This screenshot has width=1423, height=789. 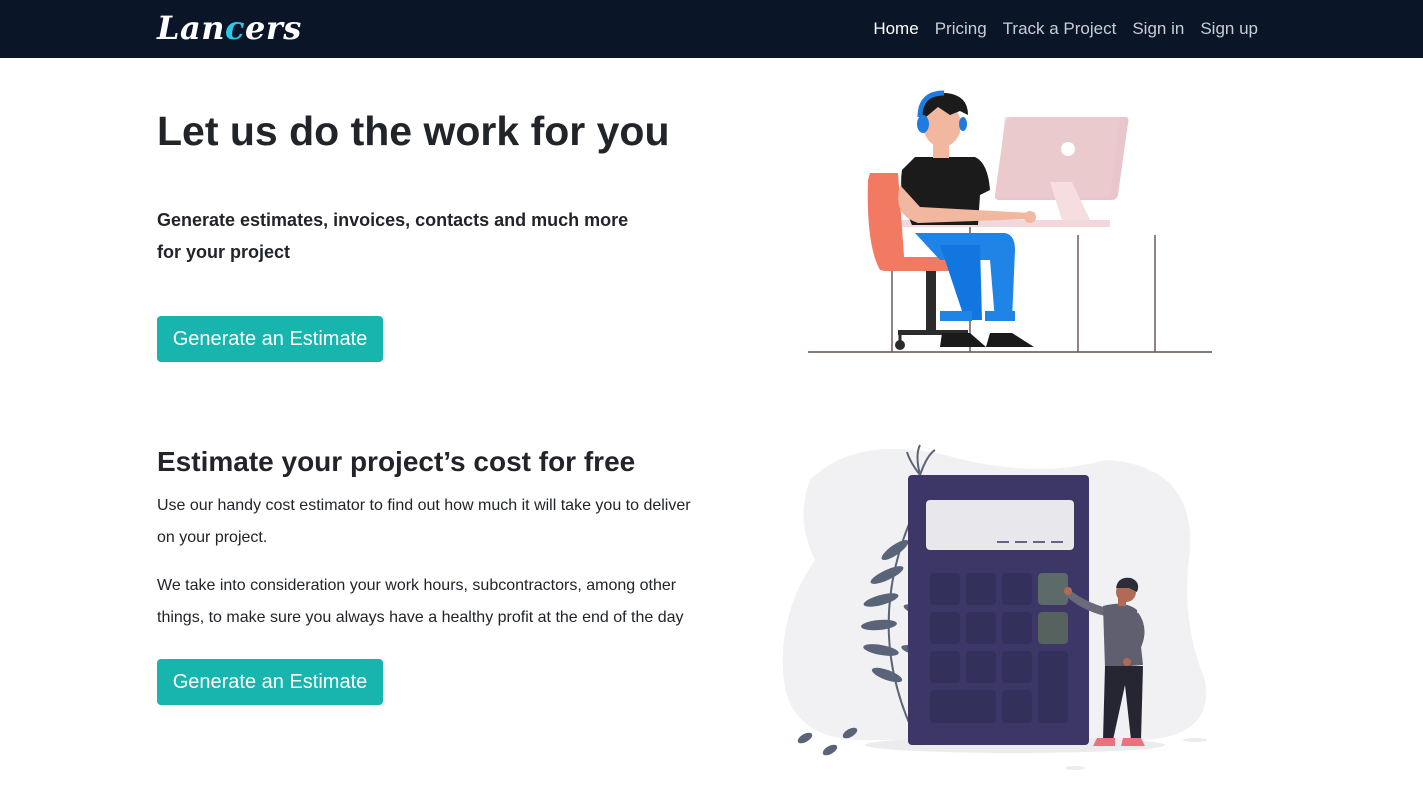 I want to click on generate-estimate-button-section: Generate an Estimate, so click(x=270, y=682).